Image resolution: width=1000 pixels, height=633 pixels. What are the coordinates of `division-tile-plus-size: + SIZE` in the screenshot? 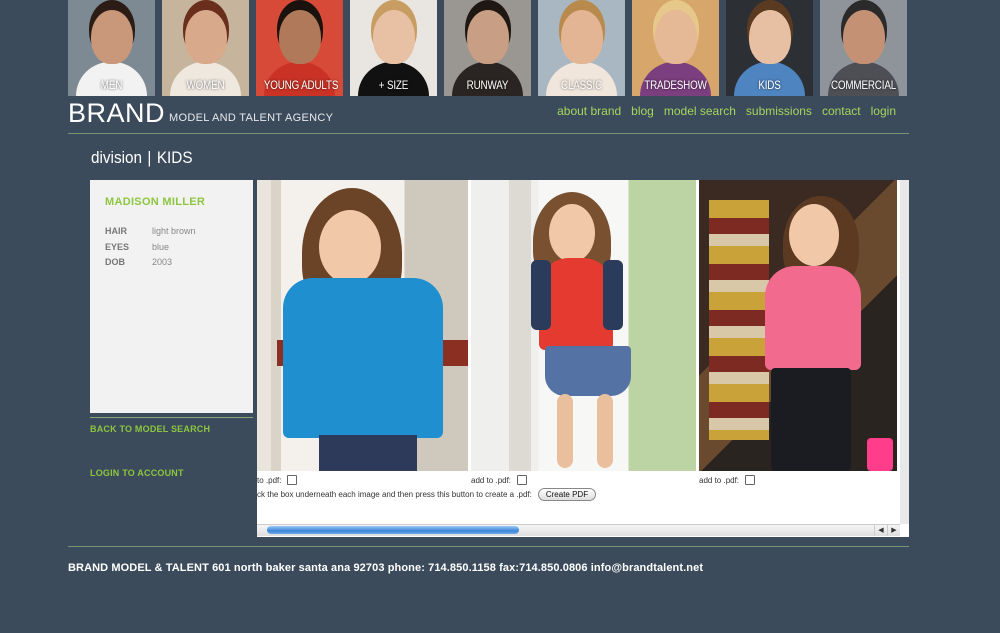 It's located at (393, 48).